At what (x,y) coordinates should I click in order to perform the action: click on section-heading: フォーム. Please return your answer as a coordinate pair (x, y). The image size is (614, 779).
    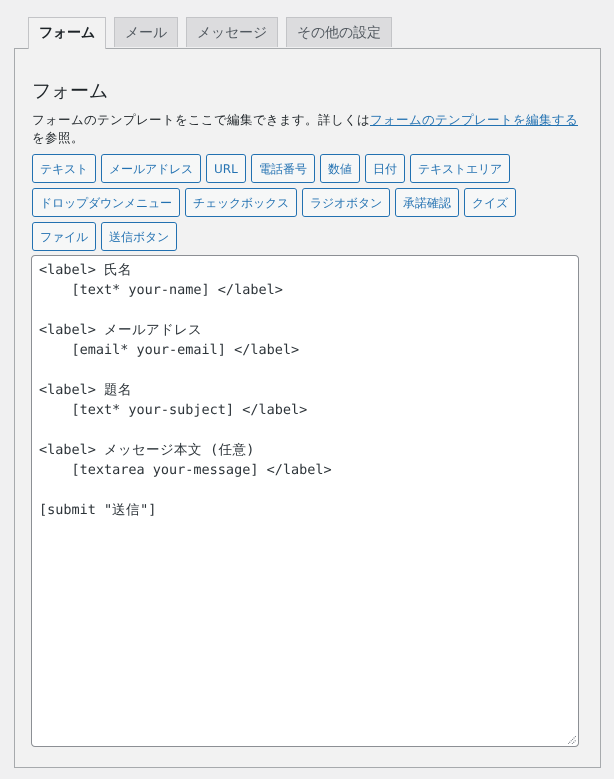
    Looking at the image, I should click on (70, 91).